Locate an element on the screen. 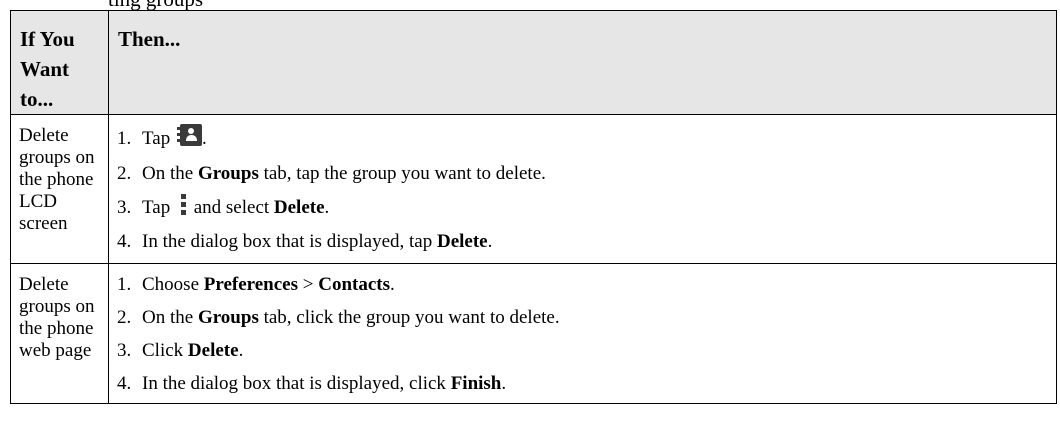 The image size is (1060, 435). condition-cell: Delete groups on the phone web page is located at coordinates (59, 333).